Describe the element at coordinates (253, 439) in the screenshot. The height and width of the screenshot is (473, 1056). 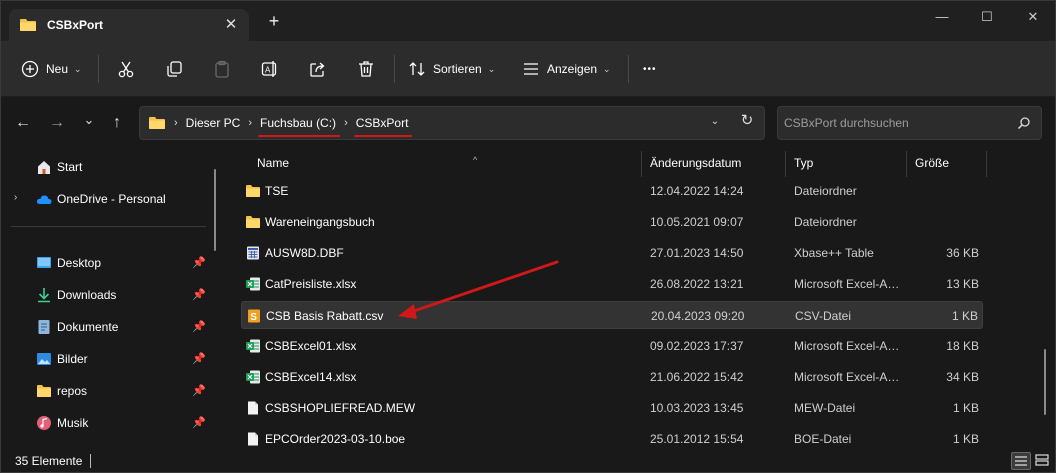
I see `file-icon` at that location.